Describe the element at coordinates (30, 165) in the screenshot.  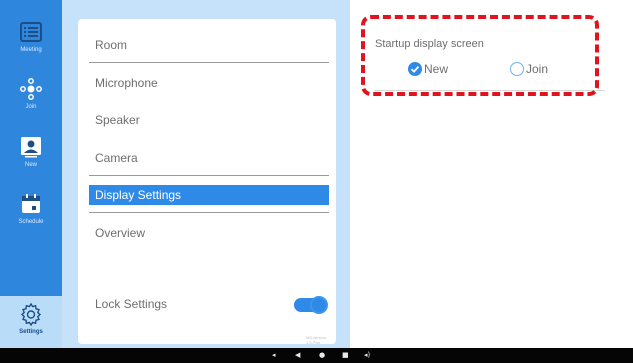
I see `nav-label-new: New` at that location.